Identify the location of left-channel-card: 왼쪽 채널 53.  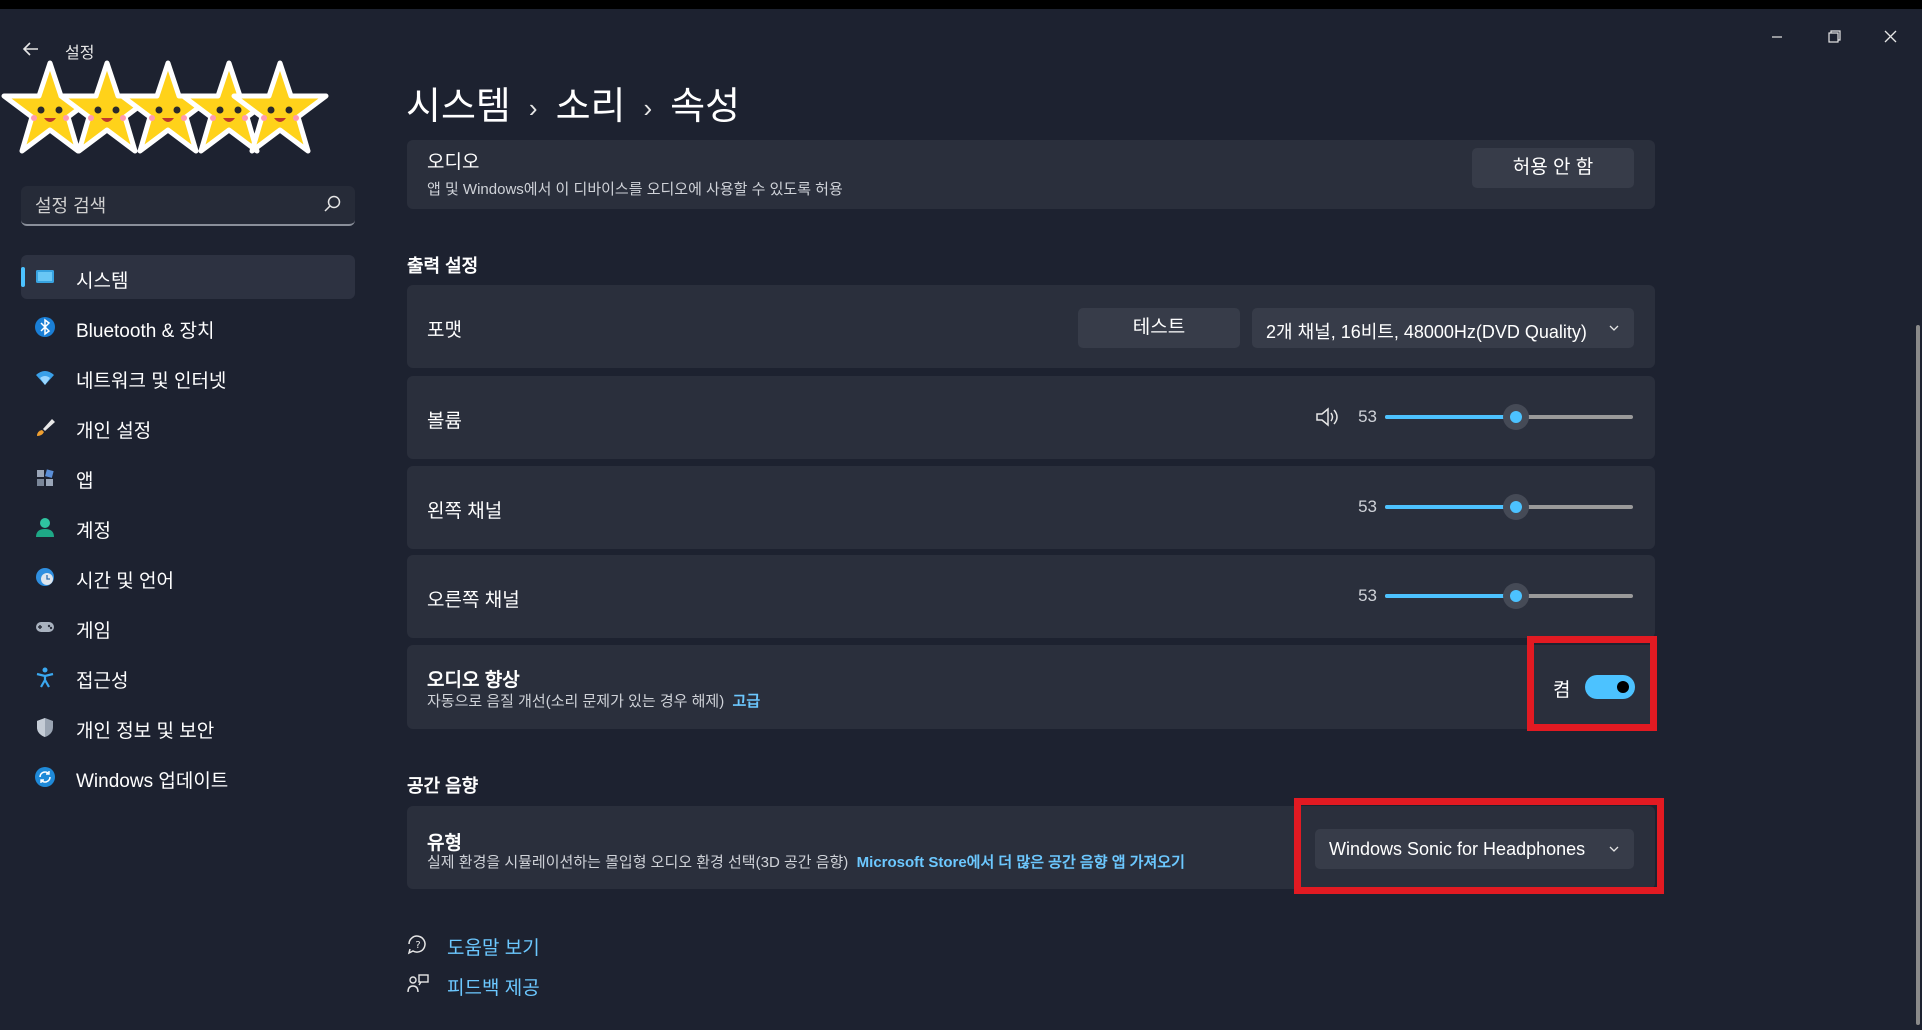
(1031, 507).